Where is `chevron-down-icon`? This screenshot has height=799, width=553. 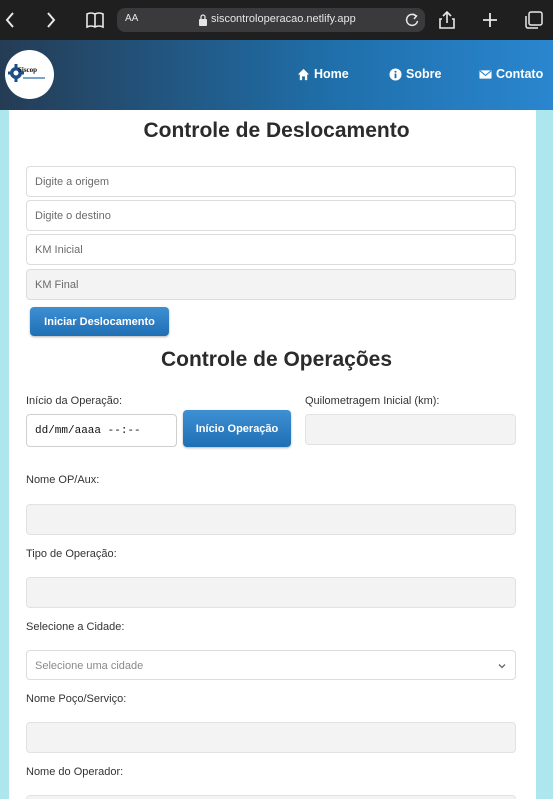 chevron-down-icon is located at coordinates (502, 666).